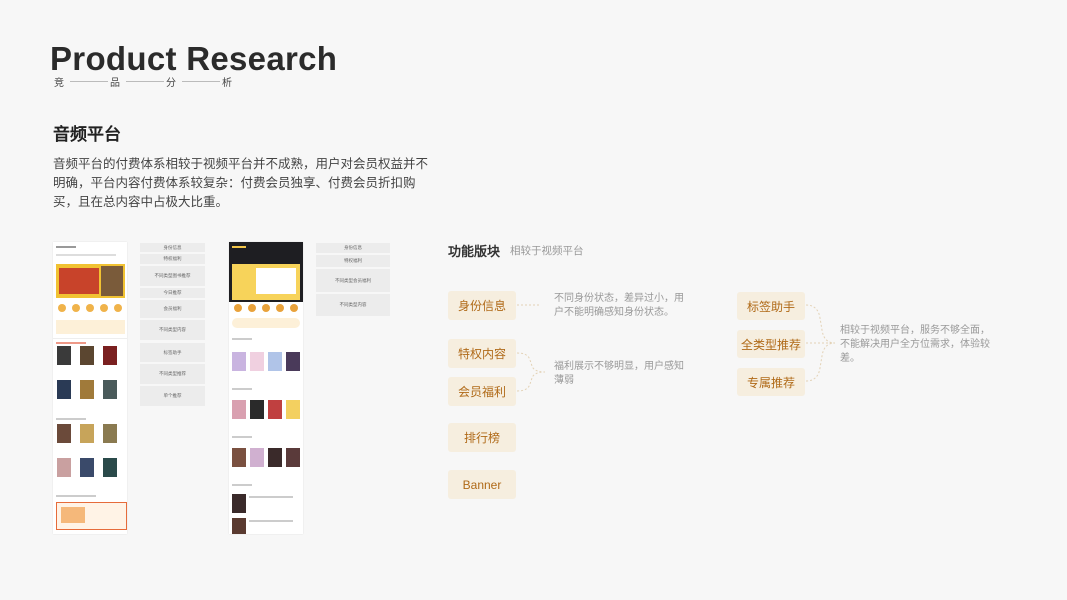 This screenshot has height=600, width=1067. Describe the element at coordinates (771, 344) in the screenshot. I see `feature-tag-all-type-recommend: 全类型推荐` at that location.